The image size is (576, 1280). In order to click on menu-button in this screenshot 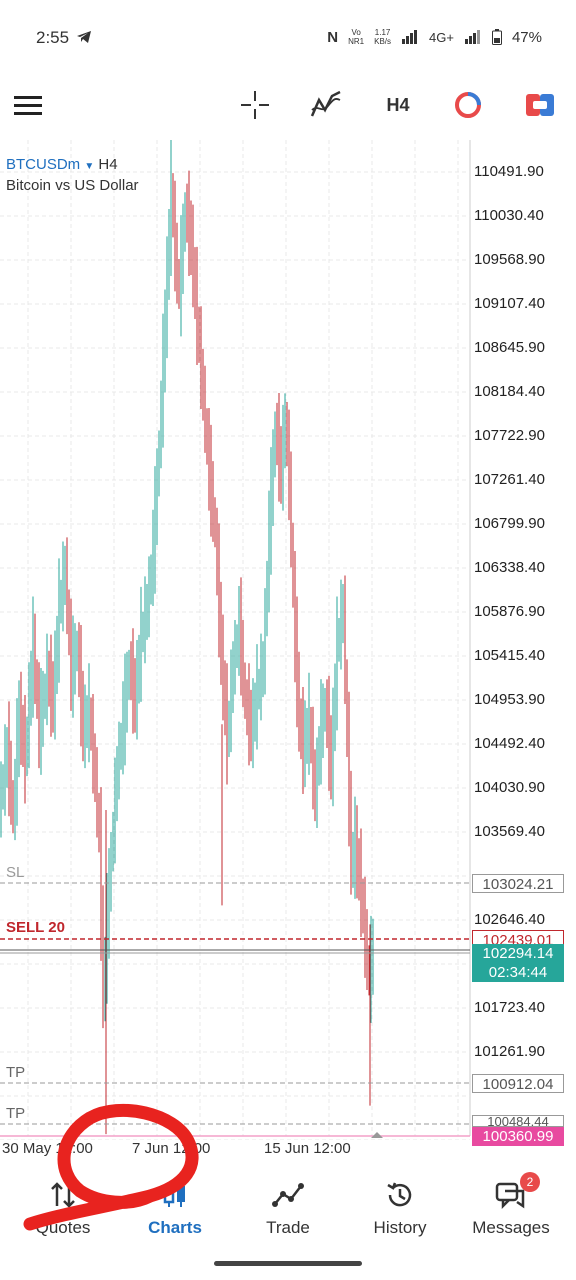, I will do `click(28, 105)`.